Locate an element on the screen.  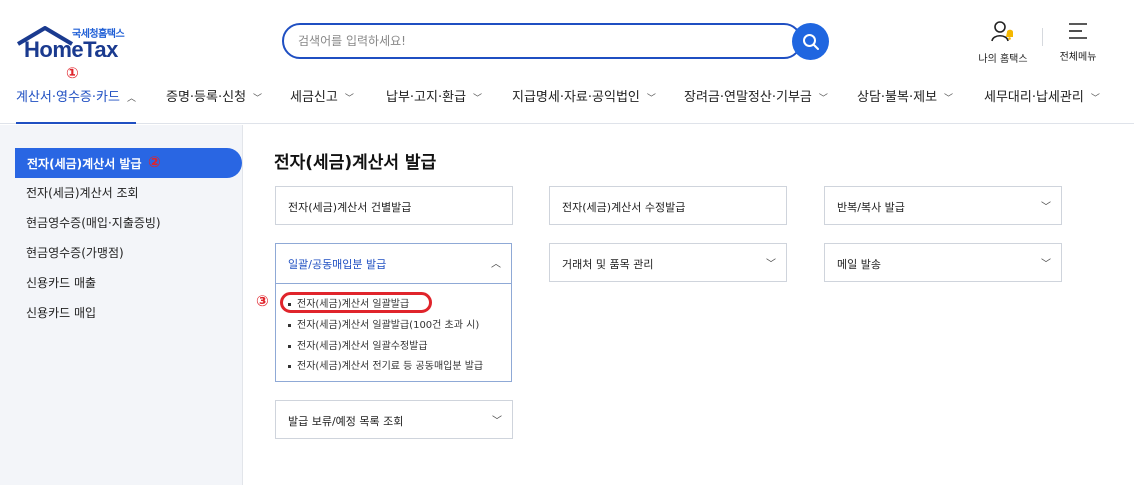
hamburger-menu-icon is located at coordinates (1078, 31).